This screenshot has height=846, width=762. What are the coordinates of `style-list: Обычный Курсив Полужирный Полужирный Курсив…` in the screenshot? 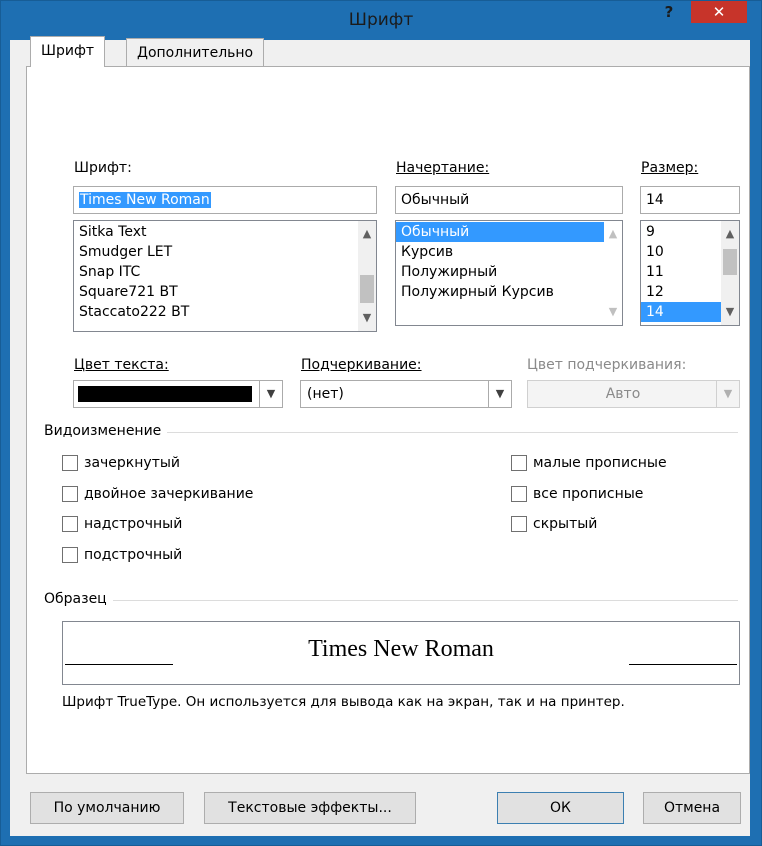 It's located at (509, 273).